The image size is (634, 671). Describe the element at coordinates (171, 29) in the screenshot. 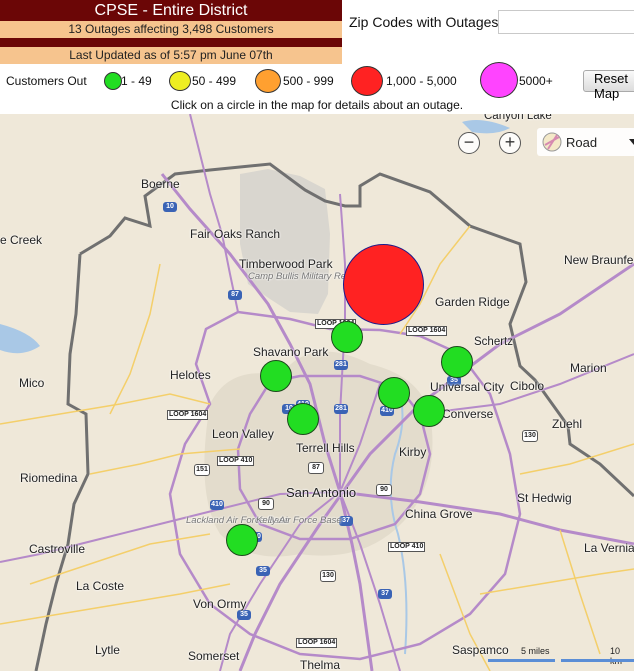

I see `outage-summary: 13 Outages affecting 3,498 Customers` at that location.